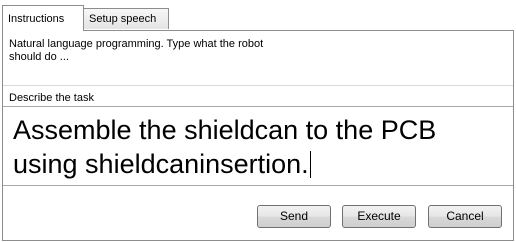  What do you see at coordinates (294, 216) in the screenshot?
I see `send-button: Send` at bounding box center [294, 216].